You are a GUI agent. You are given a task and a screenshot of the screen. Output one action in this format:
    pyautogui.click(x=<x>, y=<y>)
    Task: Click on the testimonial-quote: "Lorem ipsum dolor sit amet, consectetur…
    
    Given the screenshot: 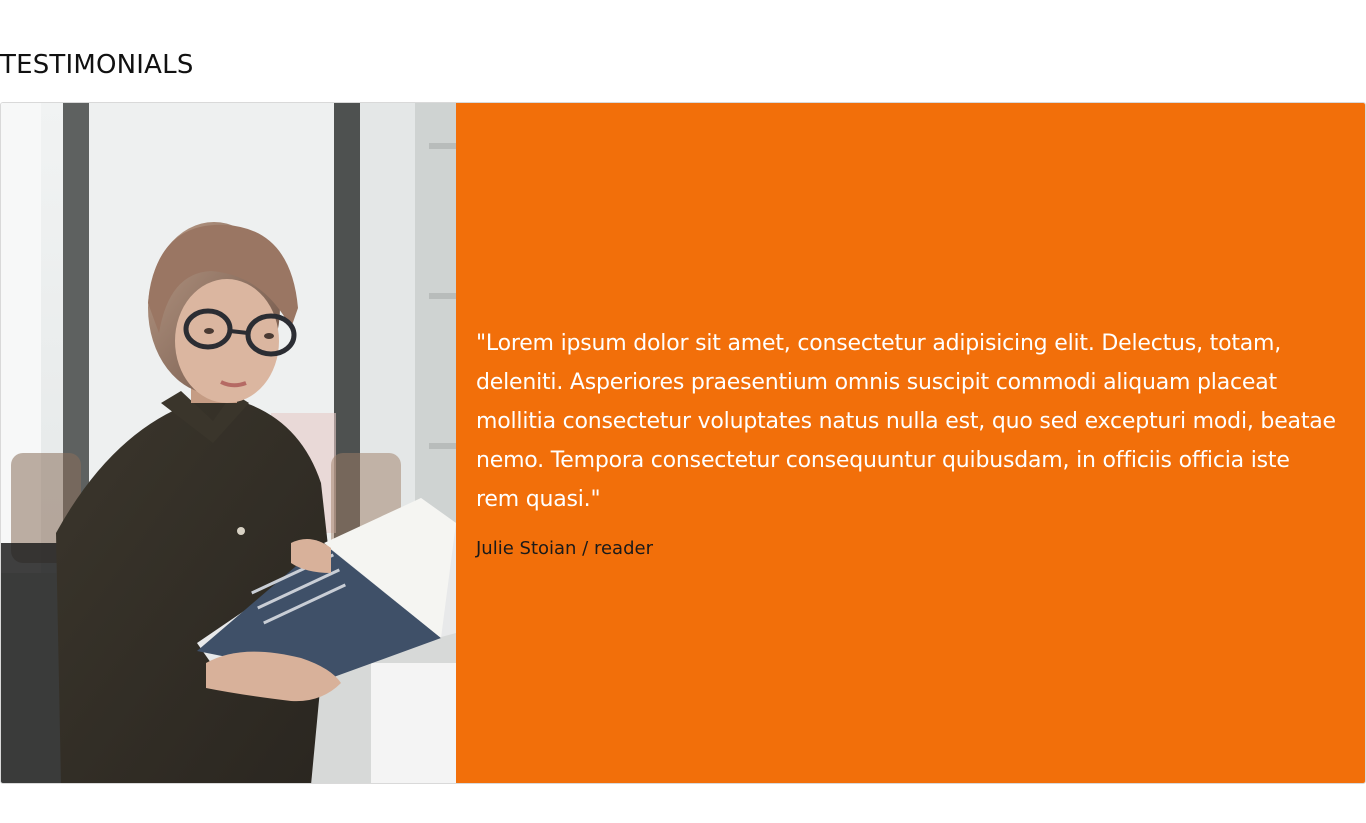 What is the action you would take?
    pyautogui.click(x=906, y=421)
    